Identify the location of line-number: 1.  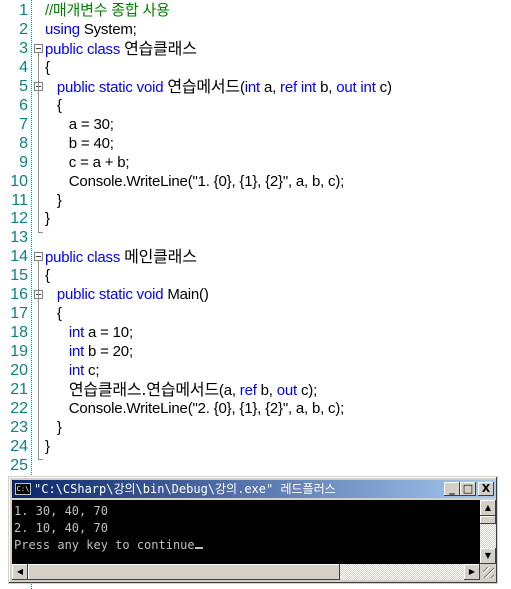
(23, 10).